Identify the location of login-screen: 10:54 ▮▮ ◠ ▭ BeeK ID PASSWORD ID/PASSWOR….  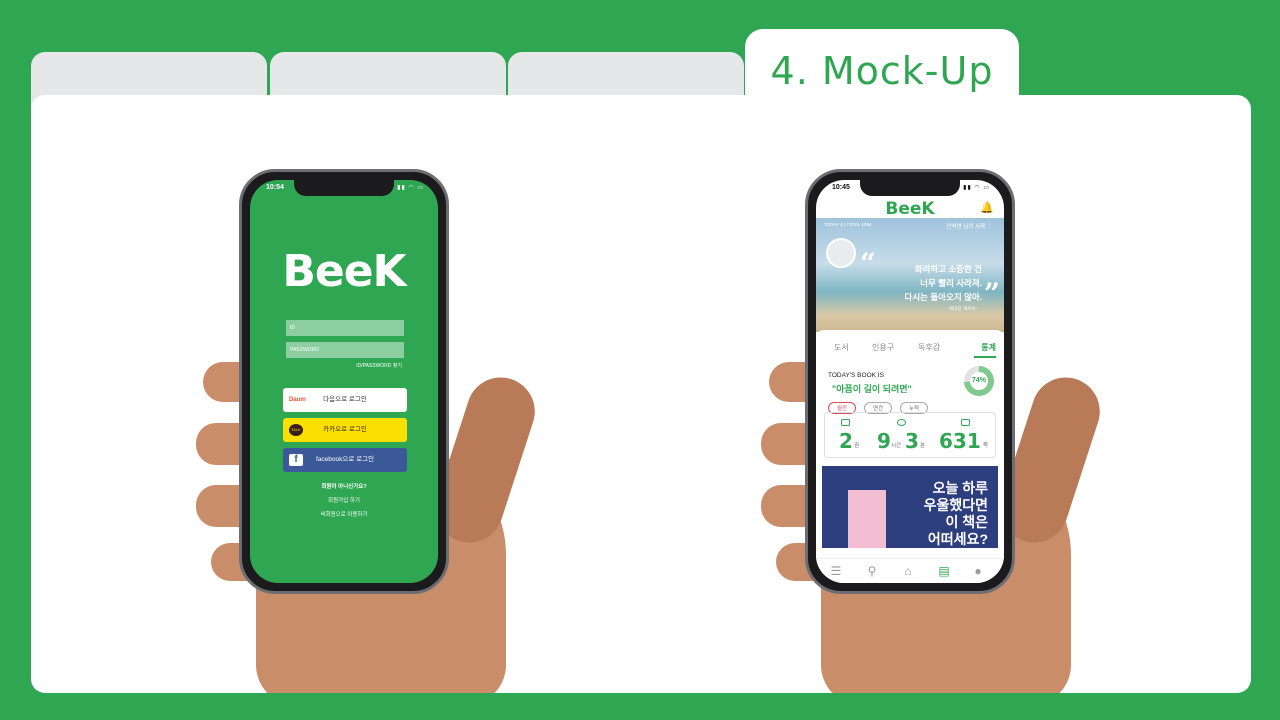
(344, 381).